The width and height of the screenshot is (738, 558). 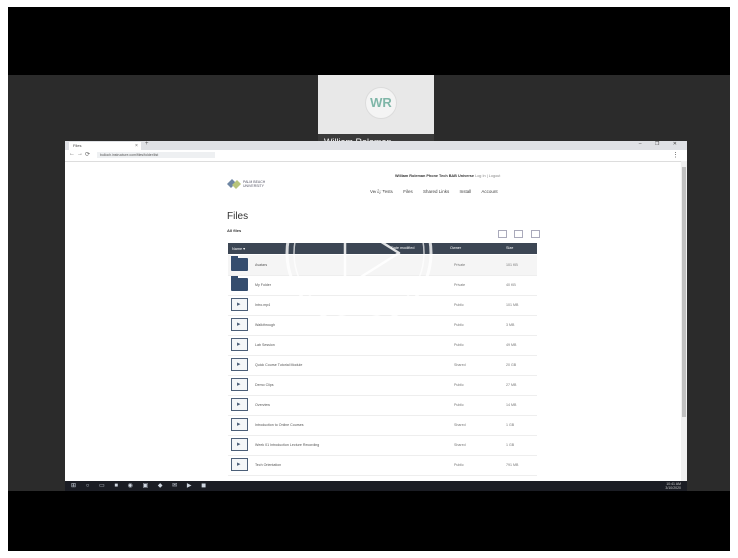 What do you see at coordinates (265, 345) in the screenshot?
I see `file-name: Lab Session` at bounding box center [265, 345].